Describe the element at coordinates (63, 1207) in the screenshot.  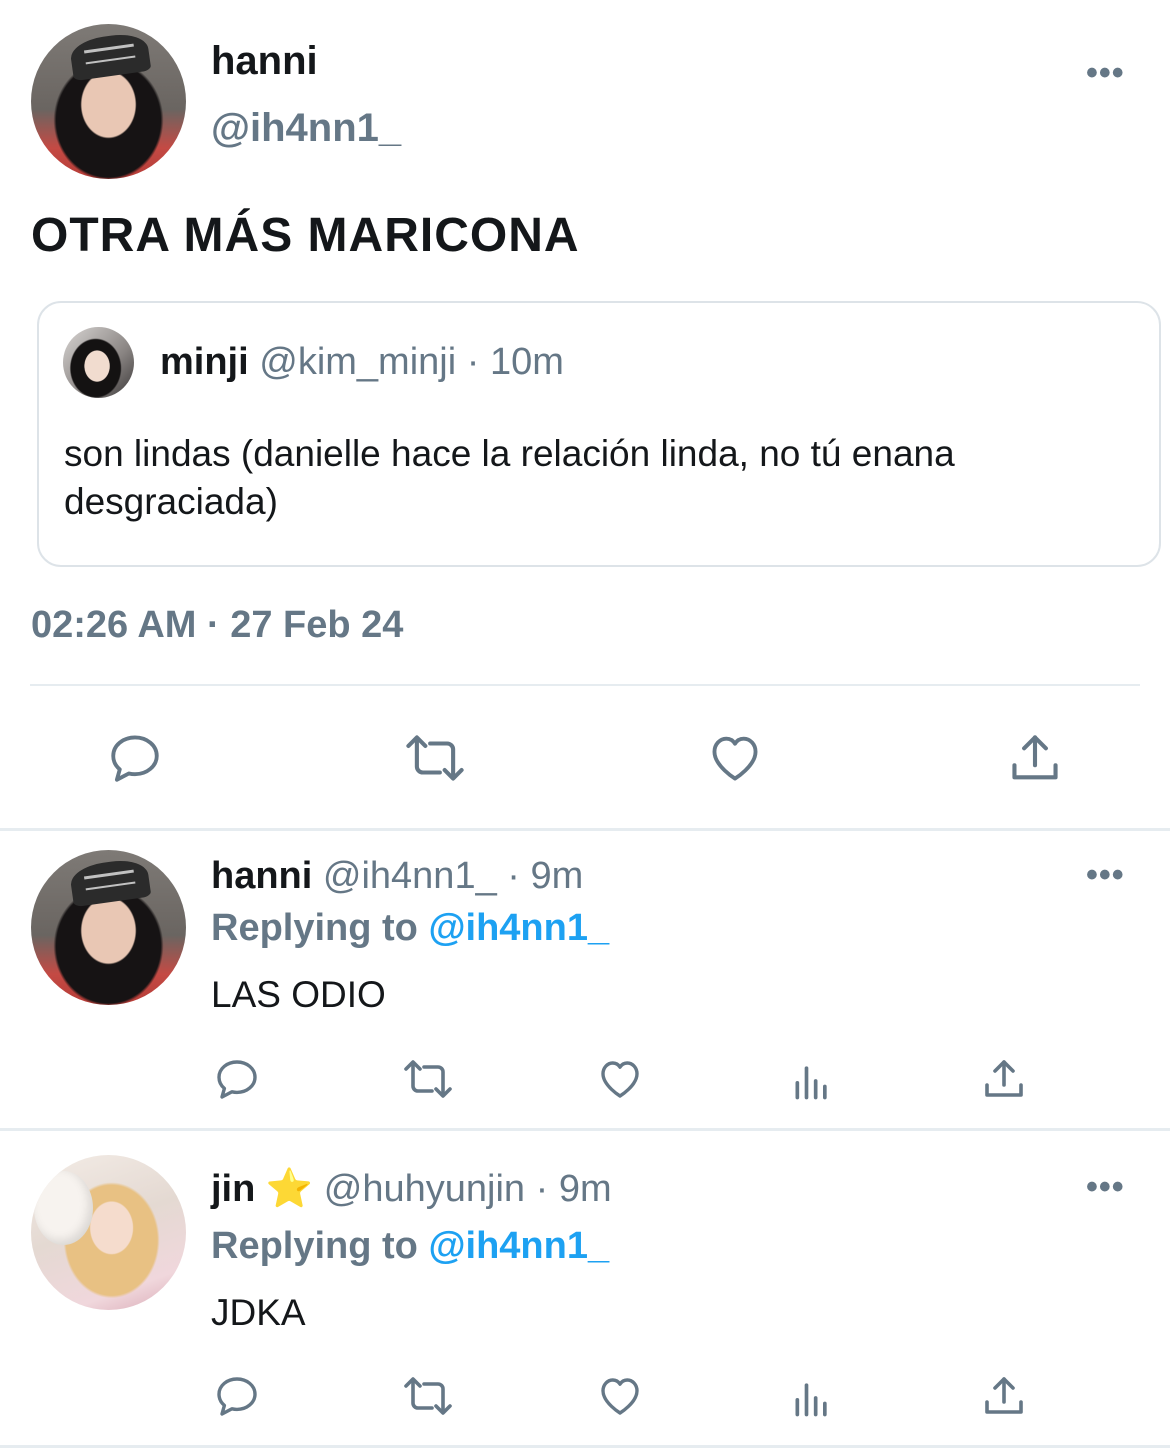
I see `avatar-mitten-graphic` at that location.